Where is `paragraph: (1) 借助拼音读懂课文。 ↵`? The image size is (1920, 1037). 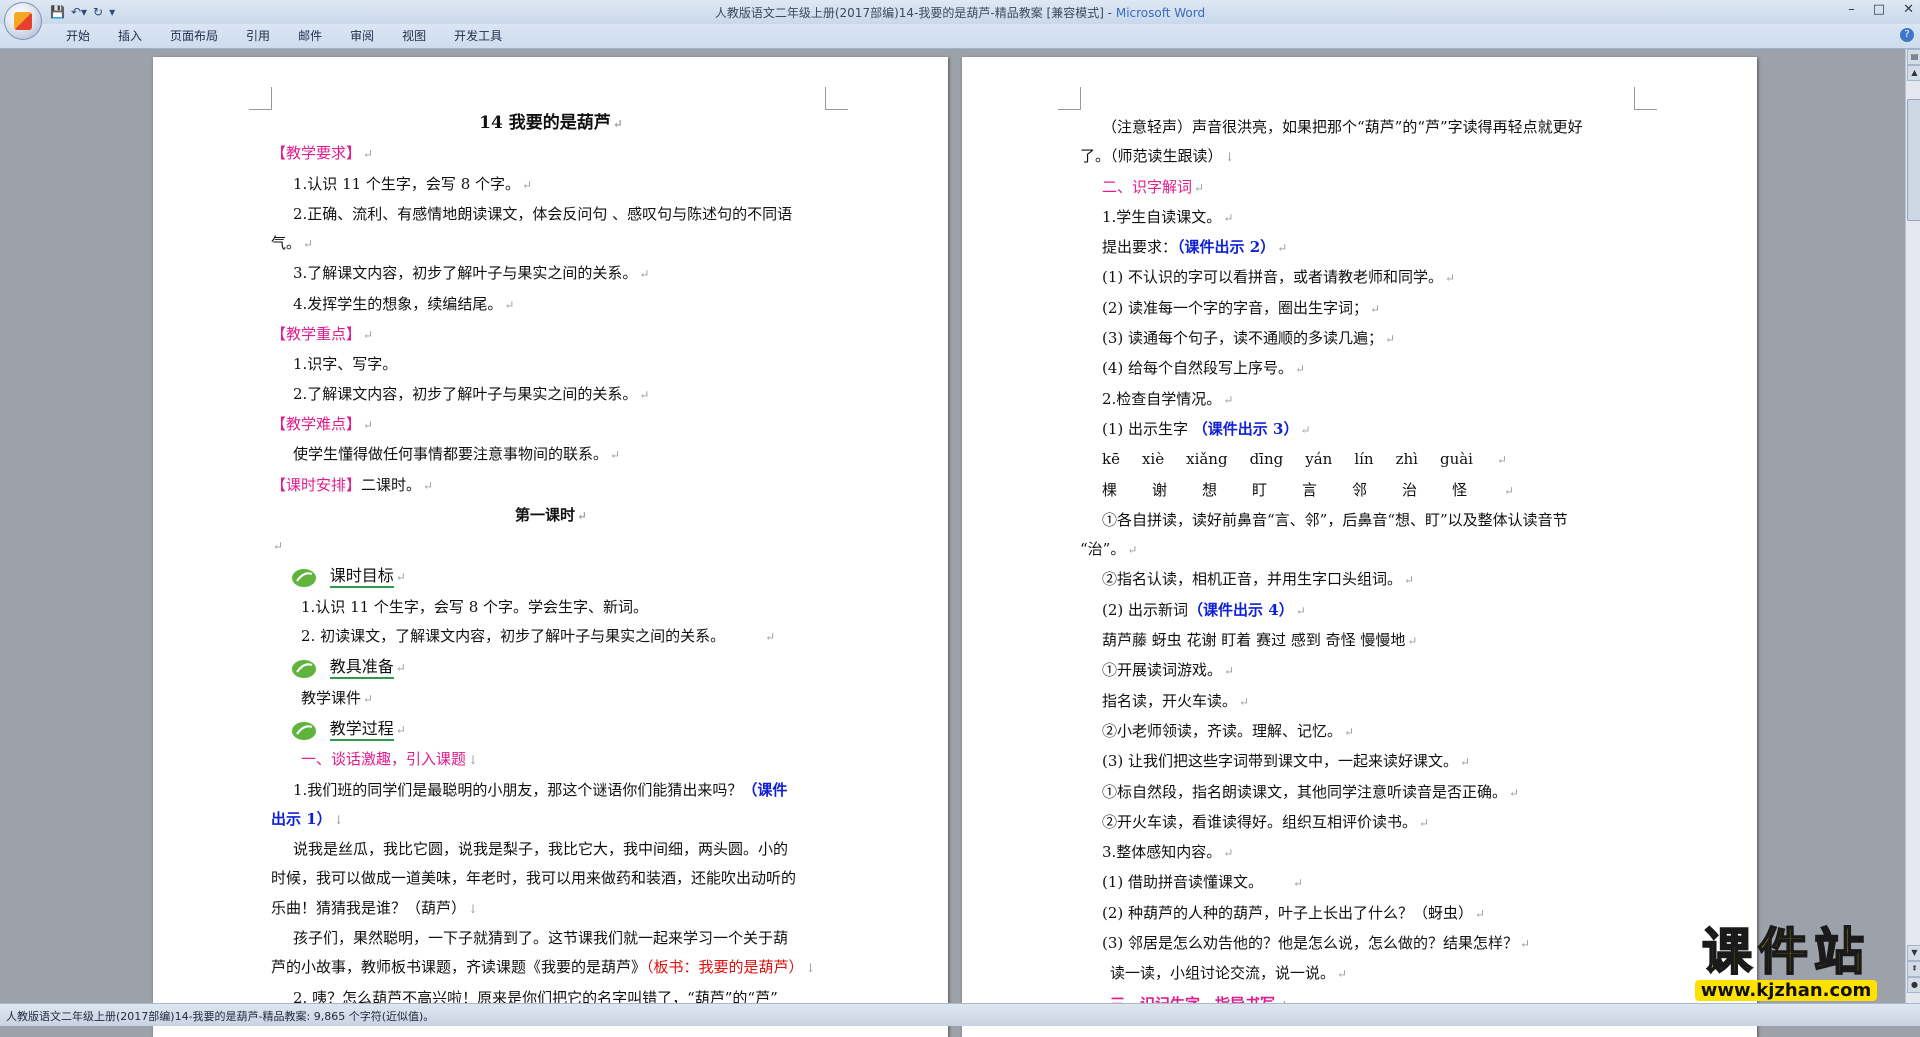 paragraph: (1) 借助拼音读懂课文。 ↵ is located at coordinates (1203, 882).